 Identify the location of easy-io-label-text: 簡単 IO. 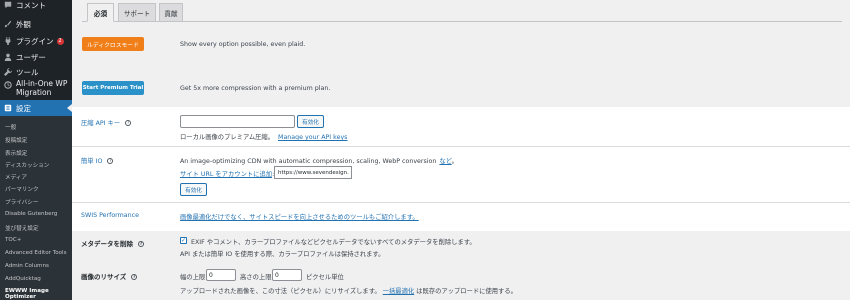
(92, 161).